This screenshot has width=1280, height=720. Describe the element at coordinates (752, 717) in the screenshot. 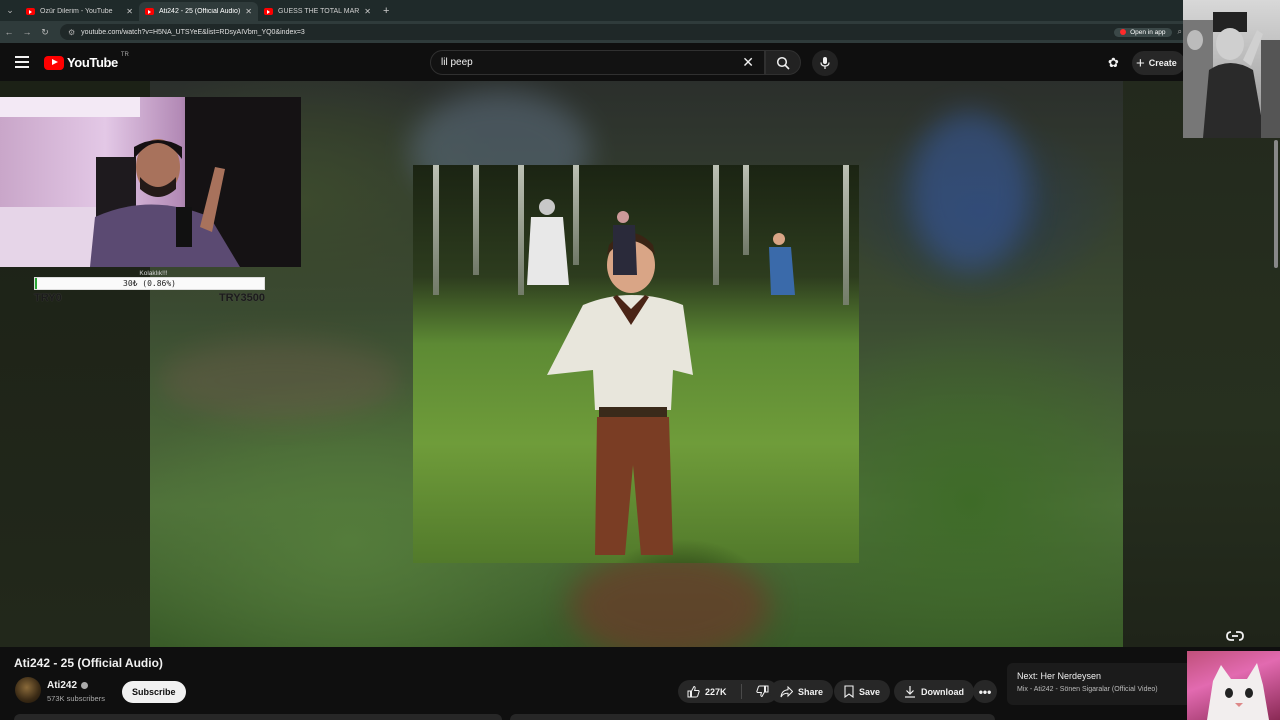

I see `comments-card-edge` at that location.